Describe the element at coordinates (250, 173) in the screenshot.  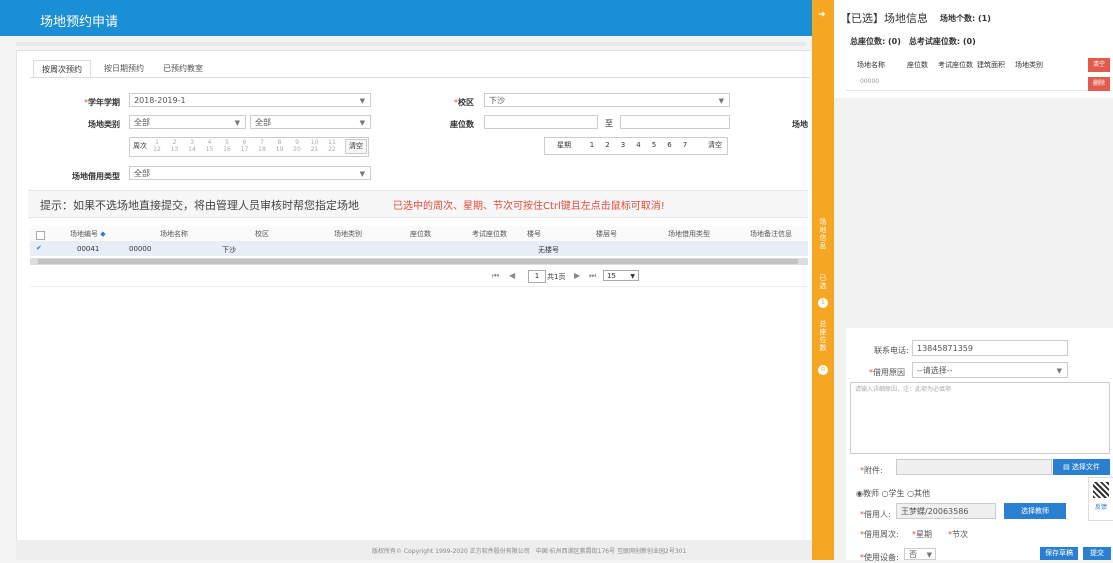
I see `usage-type-select: 全部 ▼` at that location.